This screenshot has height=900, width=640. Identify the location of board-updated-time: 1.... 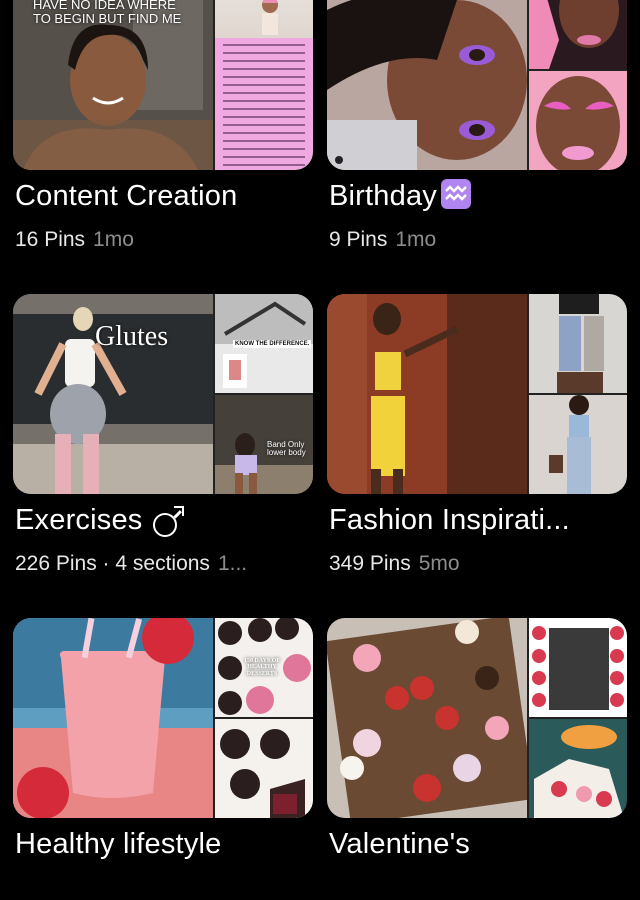
(232, 563).